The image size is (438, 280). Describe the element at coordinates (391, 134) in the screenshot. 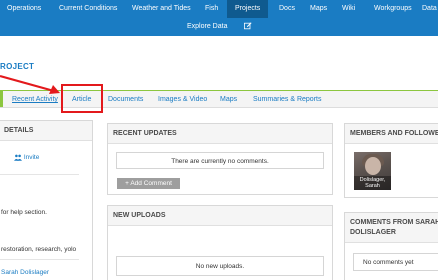

I see `members-title: MEMBERS AND FOLLOWE` at that location.